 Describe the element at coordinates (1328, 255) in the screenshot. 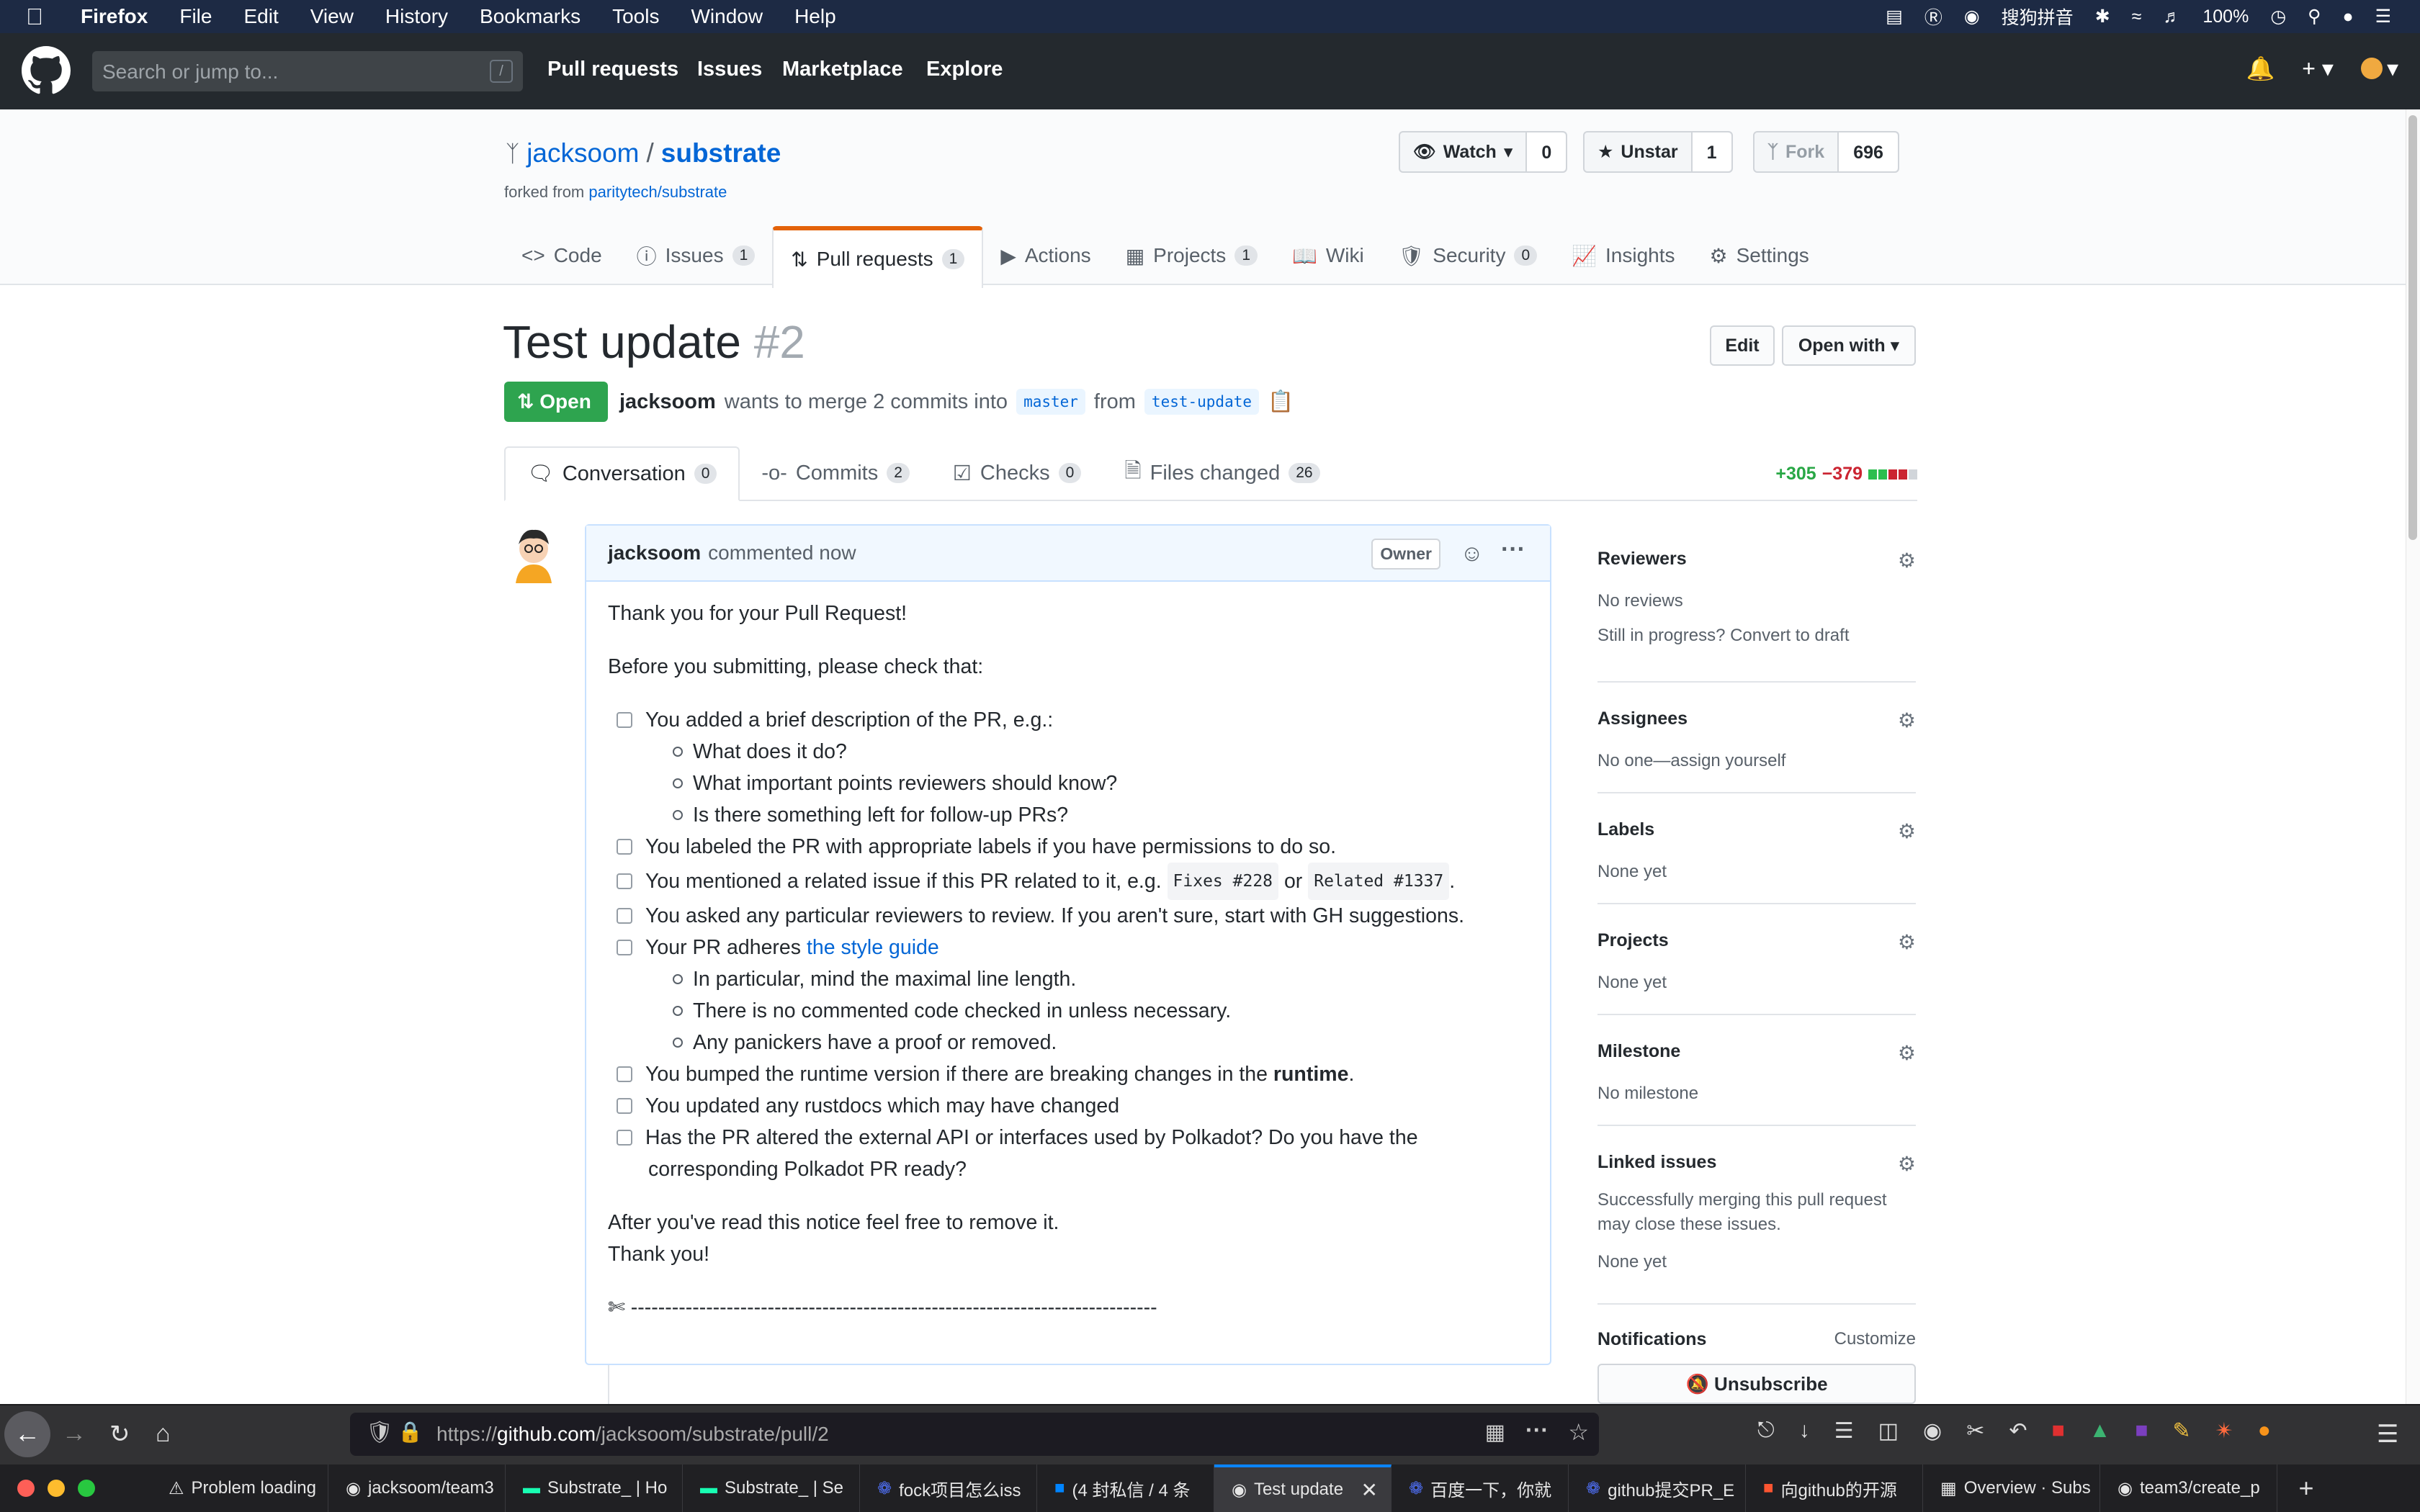

I see `tab-wiki: 📖 Wiki` at that location.